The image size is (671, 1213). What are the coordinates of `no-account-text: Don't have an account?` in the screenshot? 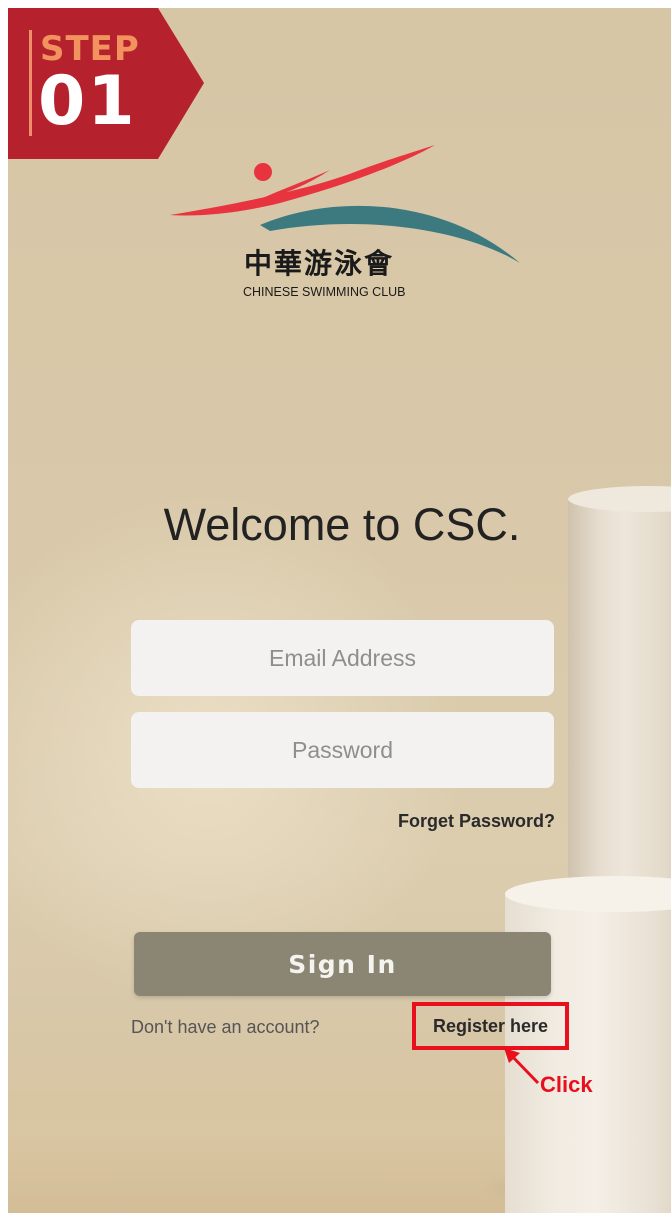 It's located at (225, 1027).